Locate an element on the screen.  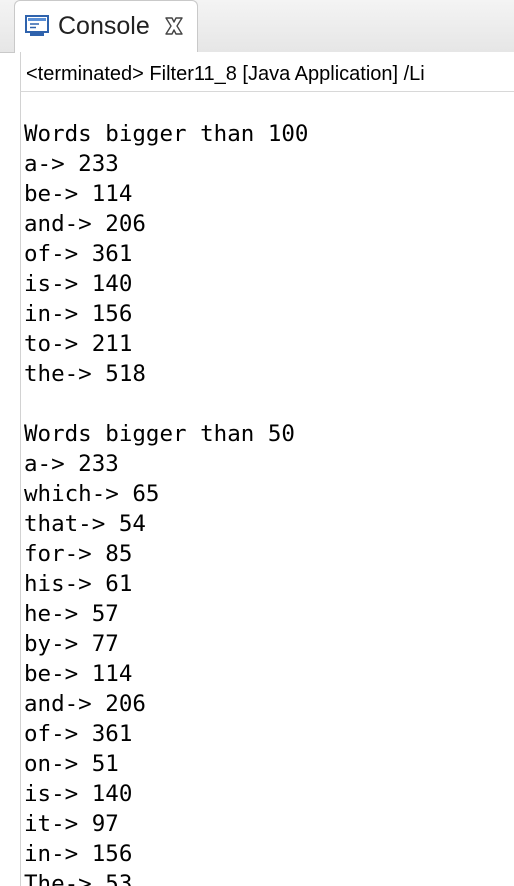
console-line: by-> 77 is located at coordinates (71, 644).